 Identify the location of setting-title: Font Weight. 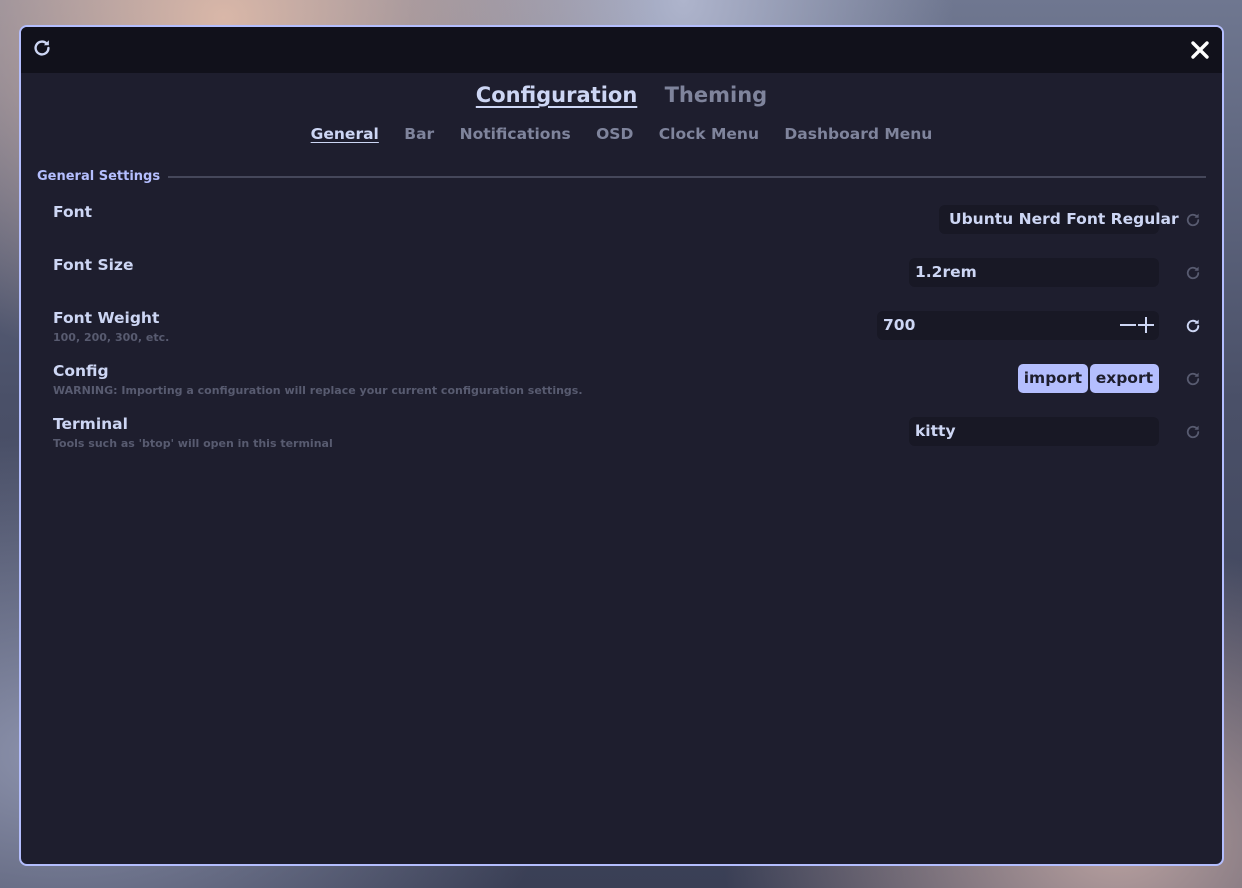
(106, 318).